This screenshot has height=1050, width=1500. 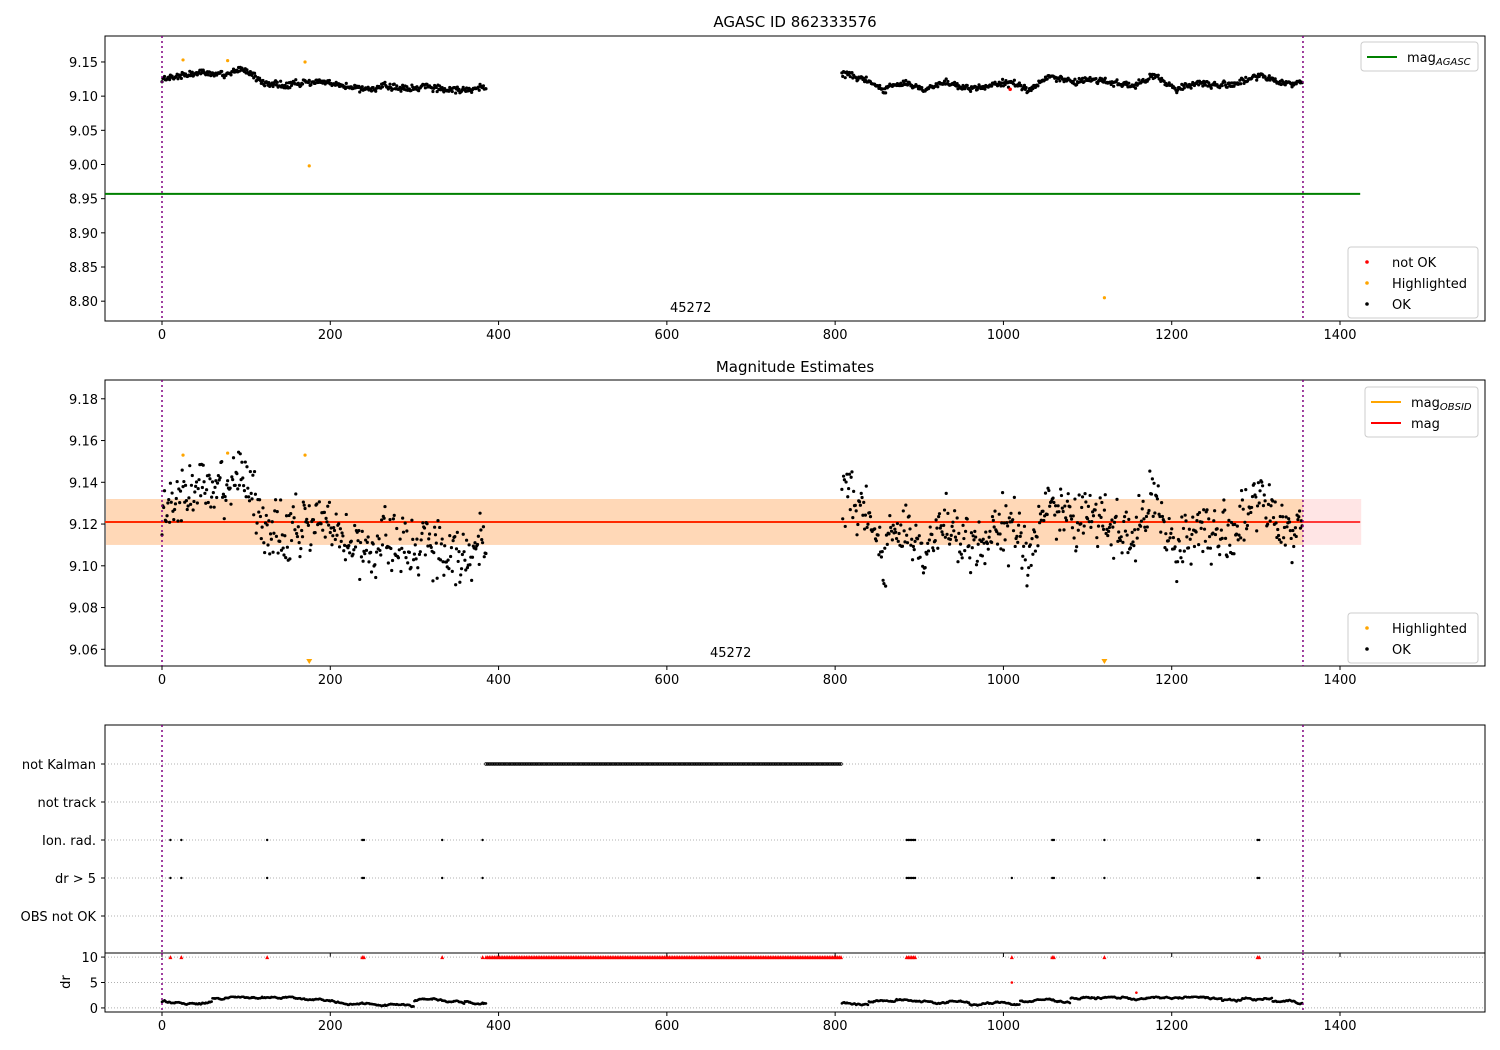 I want to click on y-tick-label: 9.00, so click(x=83, y=165).